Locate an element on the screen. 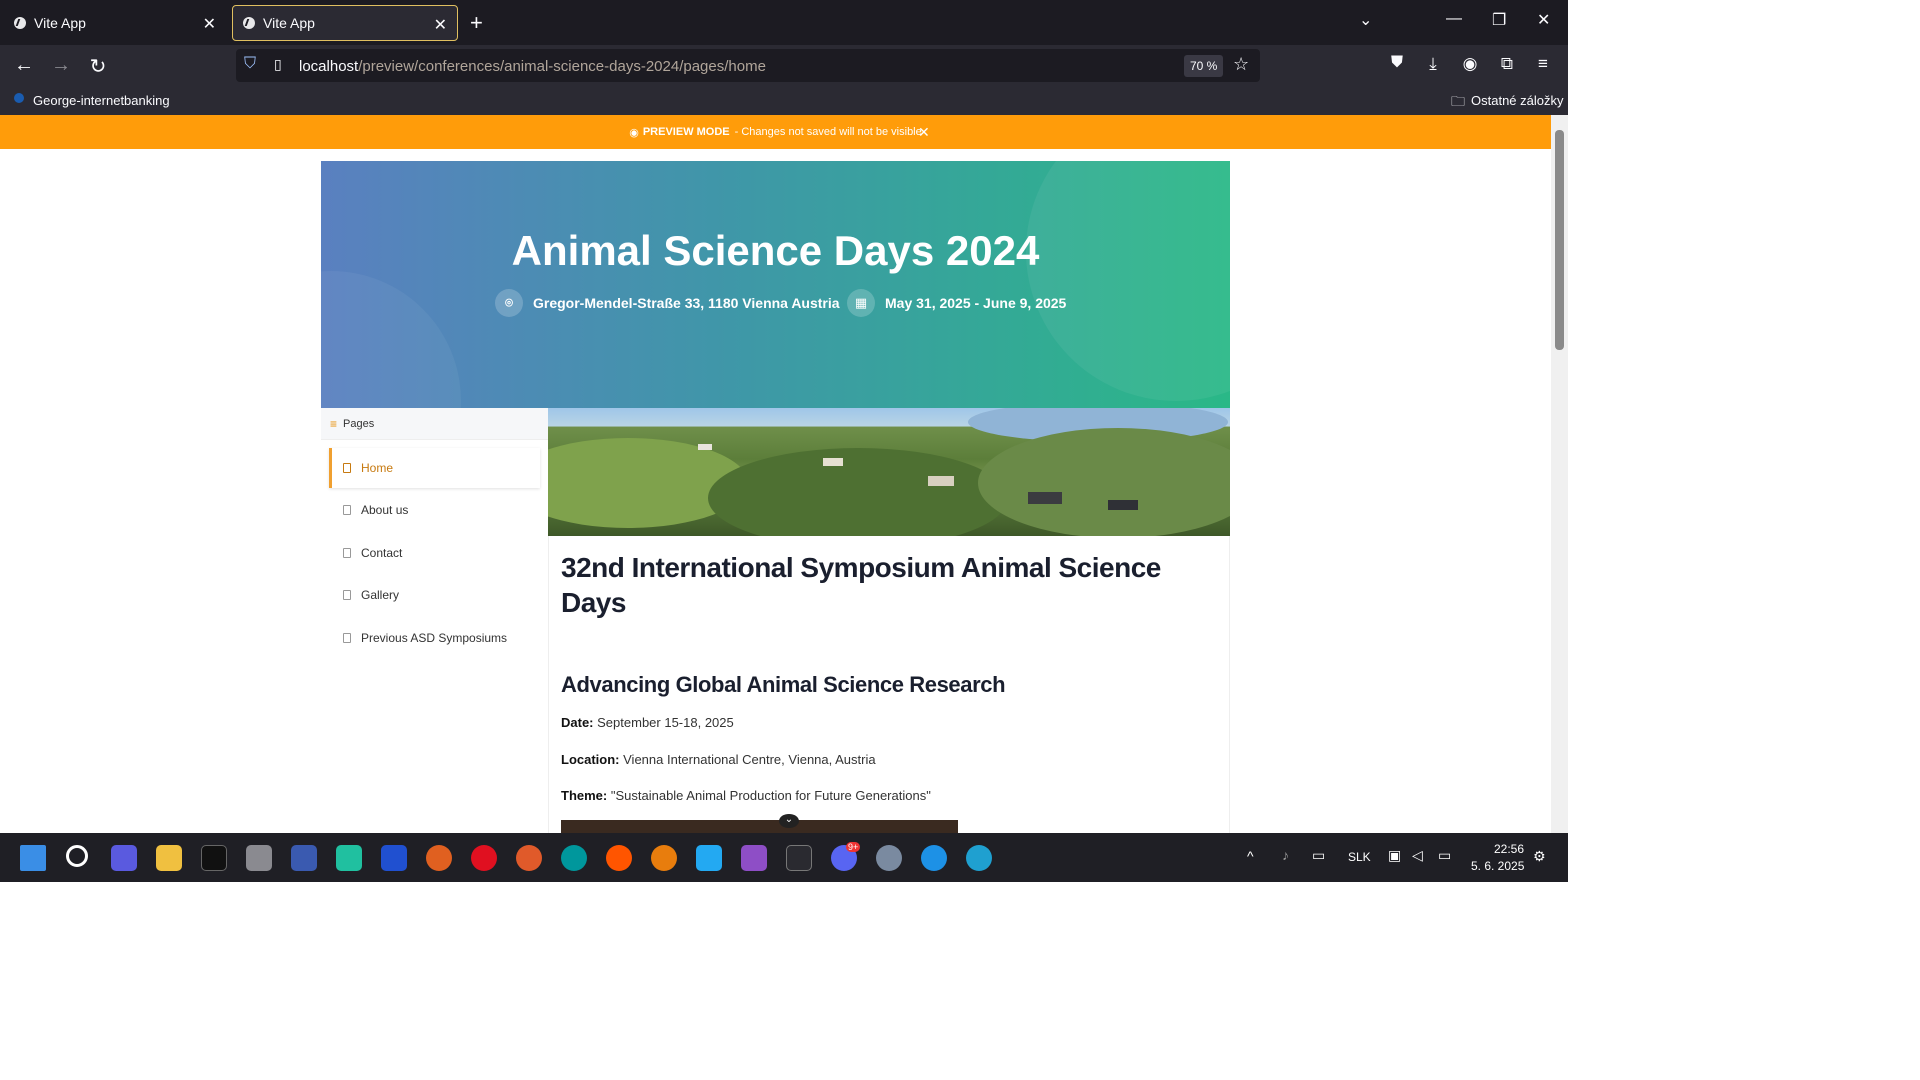 The width and height of the screenshot is (1920, 1080). sidebar-item-about-us: About us is located at coordinates (434, 510).